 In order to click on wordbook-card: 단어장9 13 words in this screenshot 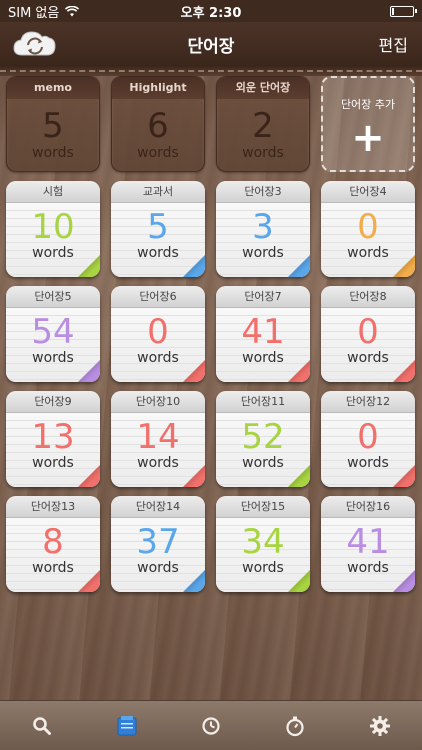, I will do `click(53, 439)`.